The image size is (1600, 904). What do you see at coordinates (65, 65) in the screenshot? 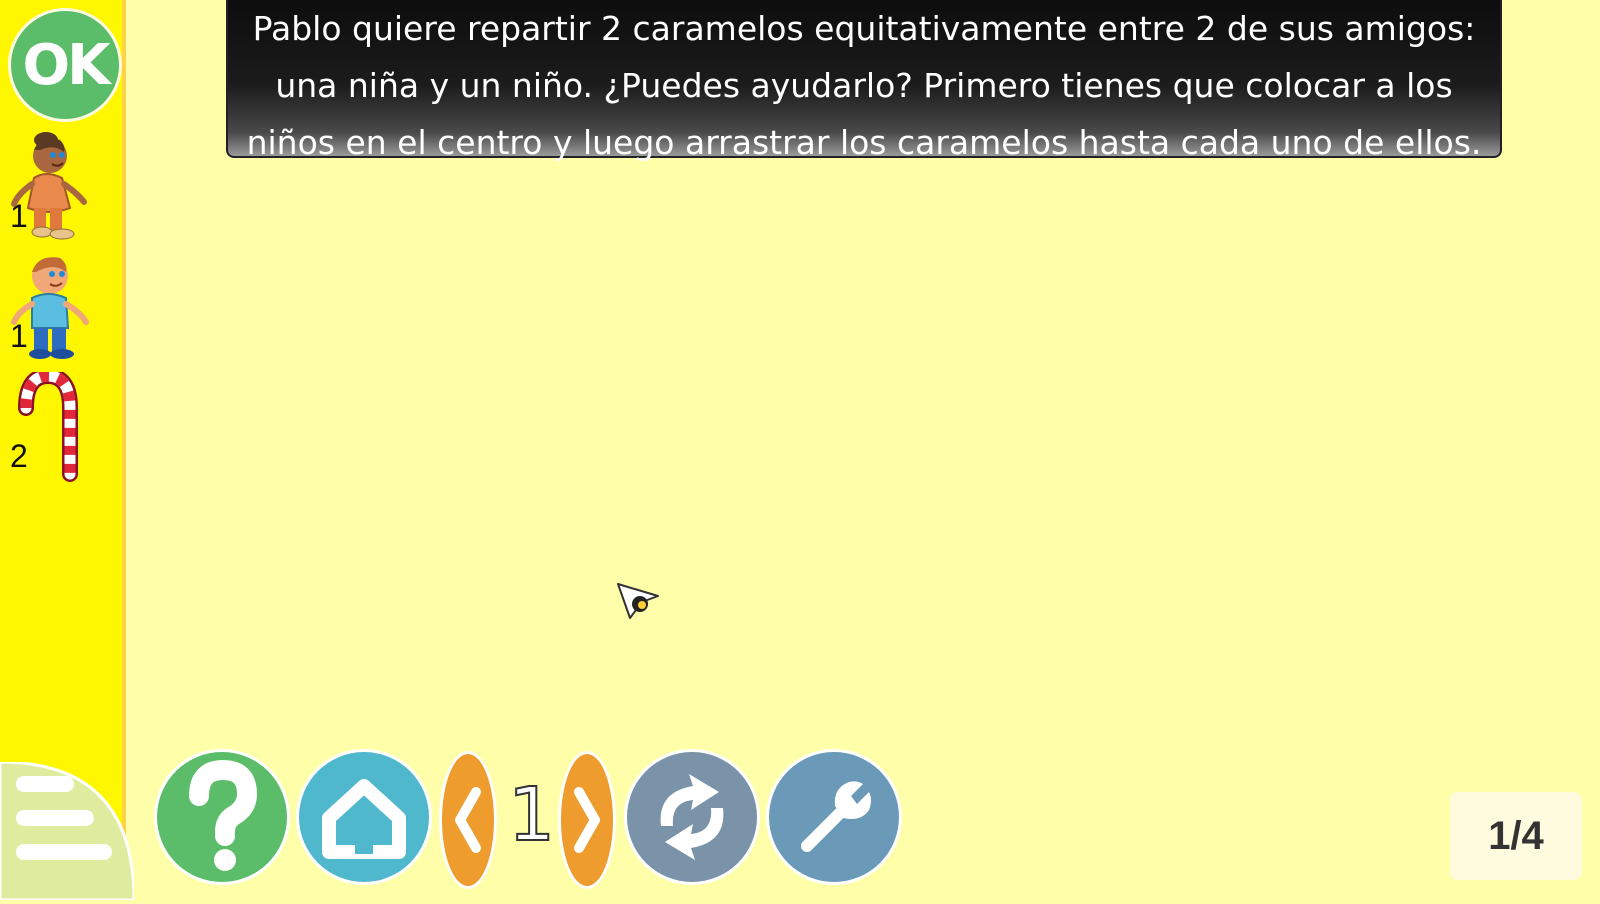
I see `ok-button: OK` at bounding box center [65, 65].